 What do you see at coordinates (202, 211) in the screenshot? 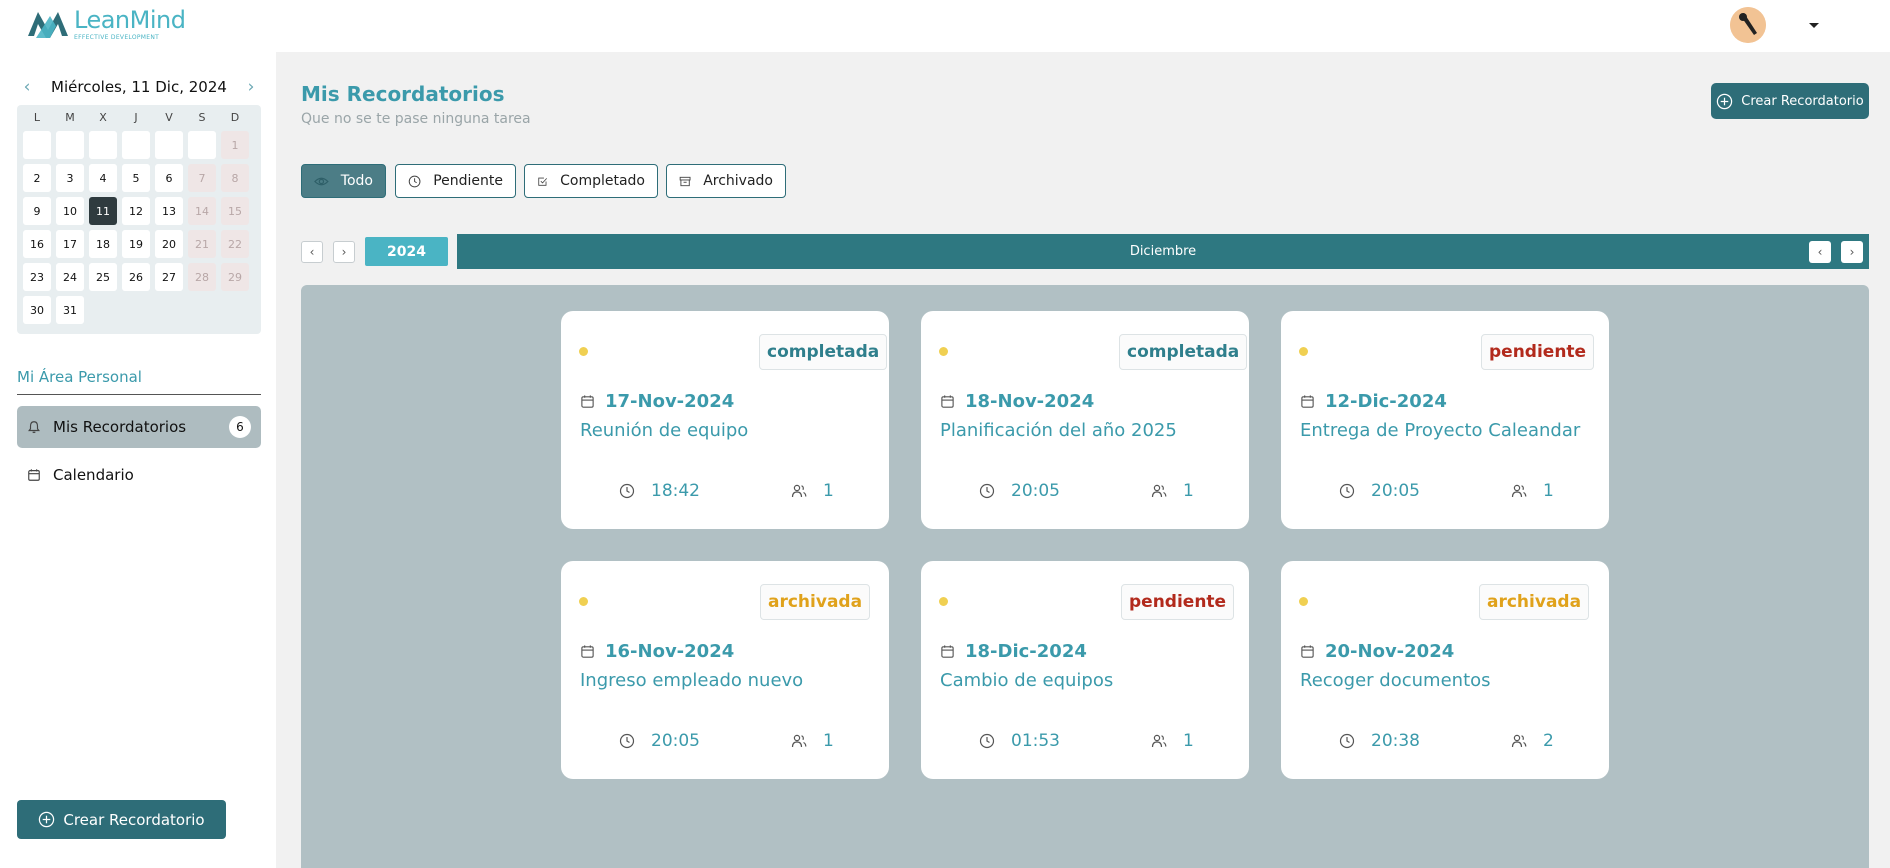
I see `calendar-day: 14` at bounding box center [202, 211].